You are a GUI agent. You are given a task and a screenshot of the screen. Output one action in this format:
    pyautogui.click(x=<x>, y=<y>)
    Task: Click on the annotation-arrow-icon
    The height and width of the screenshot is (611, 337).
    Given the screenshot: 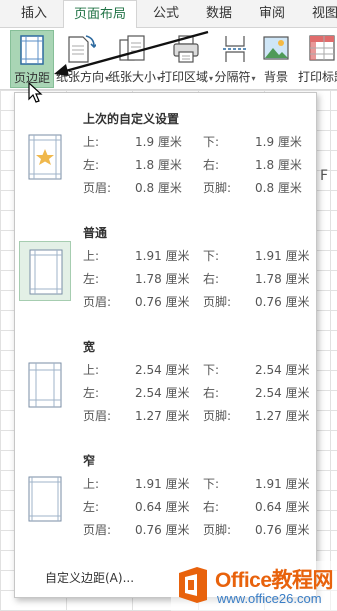 What is the action you would take?
    pyautogui.click(x=131, y=53)
    